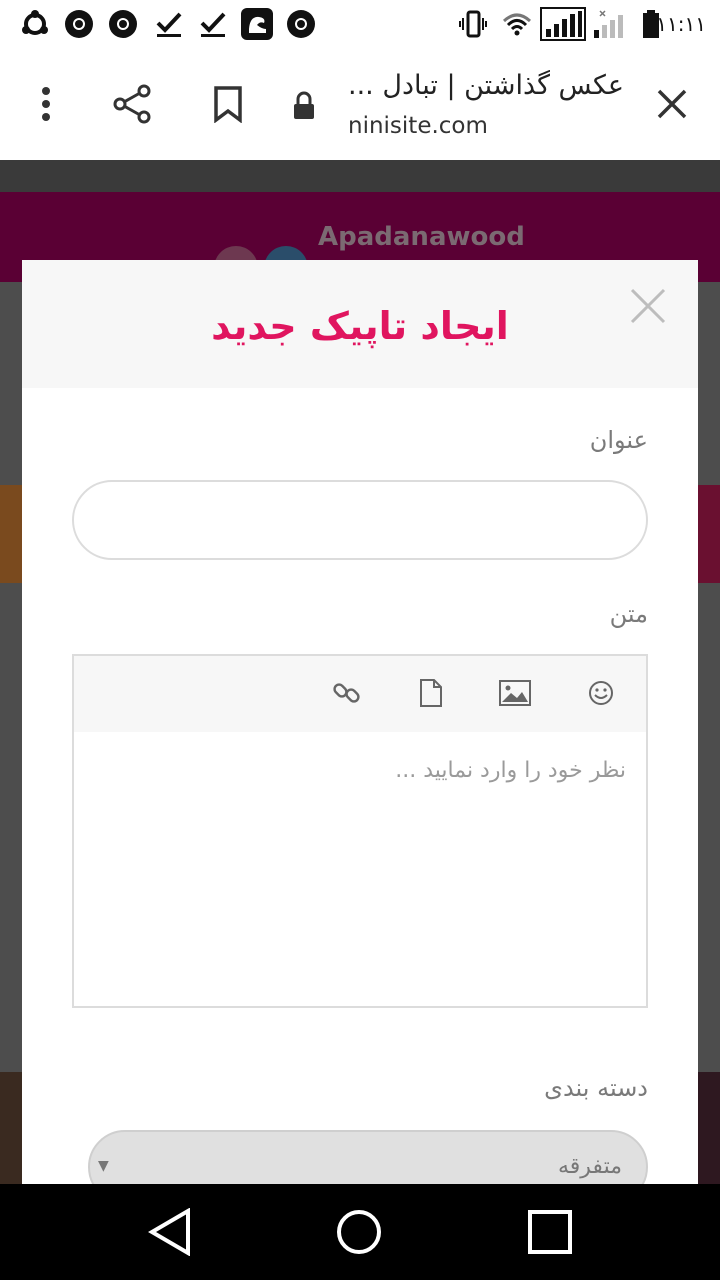  Describe the element at coordinates (360, 520) in the screenshot. I see `title-input` at that location.